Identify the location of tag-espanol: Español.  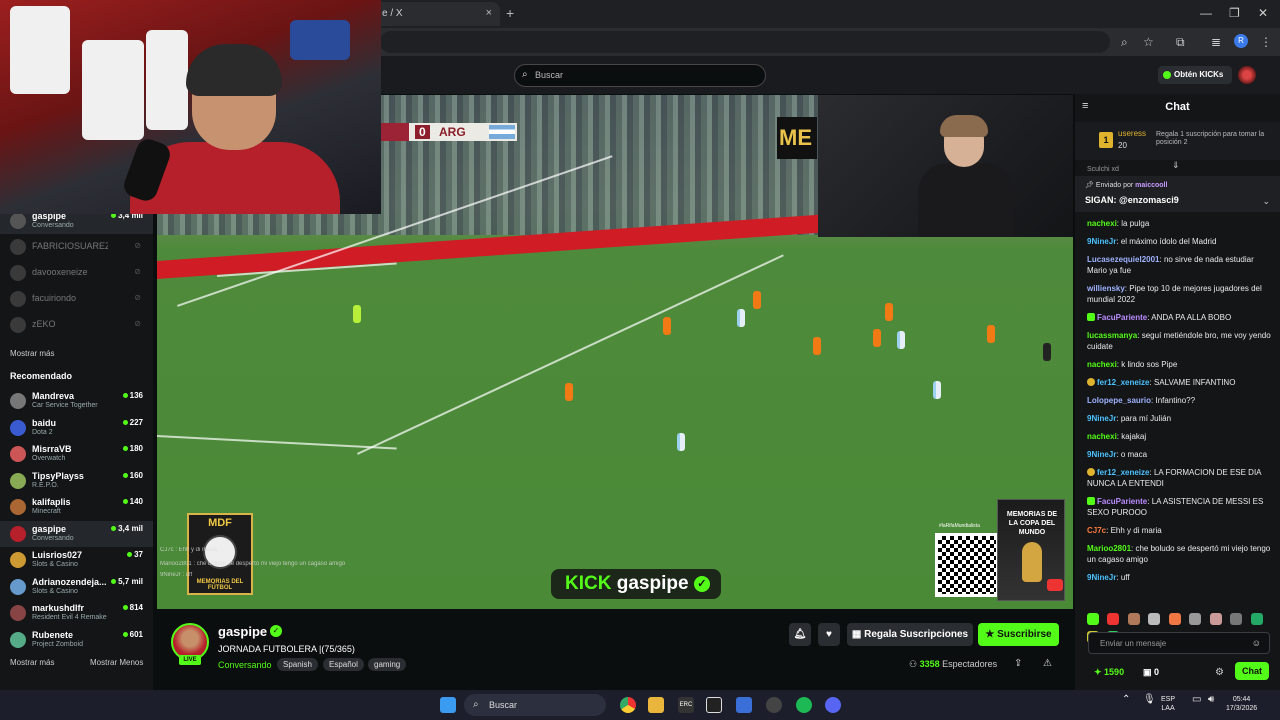
(343, 664).